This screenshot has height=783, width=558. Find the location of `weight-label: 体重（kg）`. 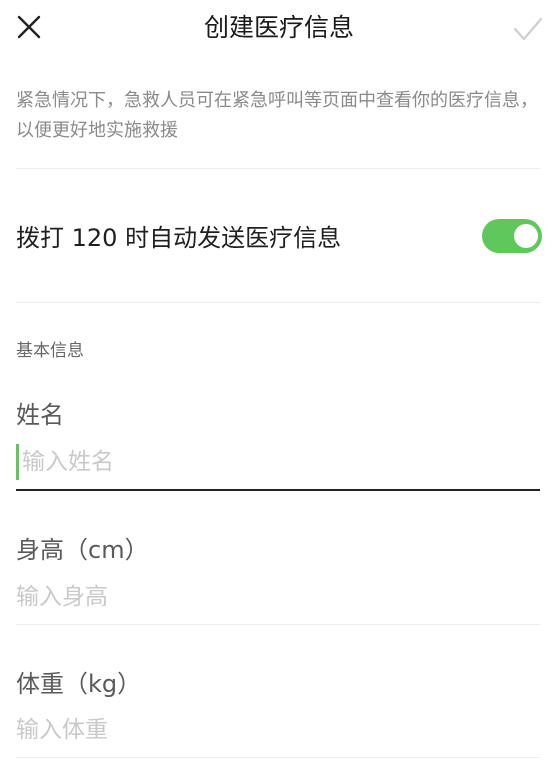

weight-label: 体重（kg） is located at coordinates (79, 684).